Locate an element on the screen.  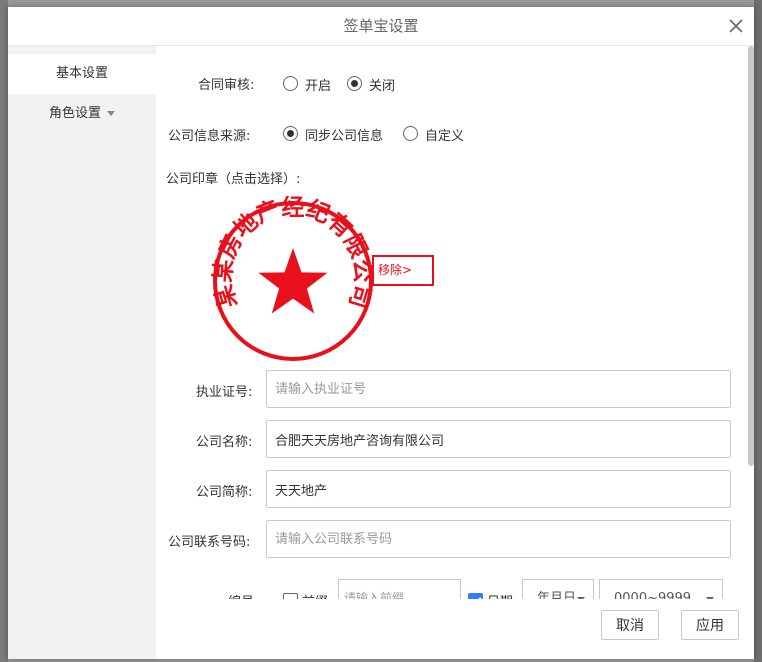
company-seal-label: 公司印章（点击选择）: is located at coordinates (233, 179).